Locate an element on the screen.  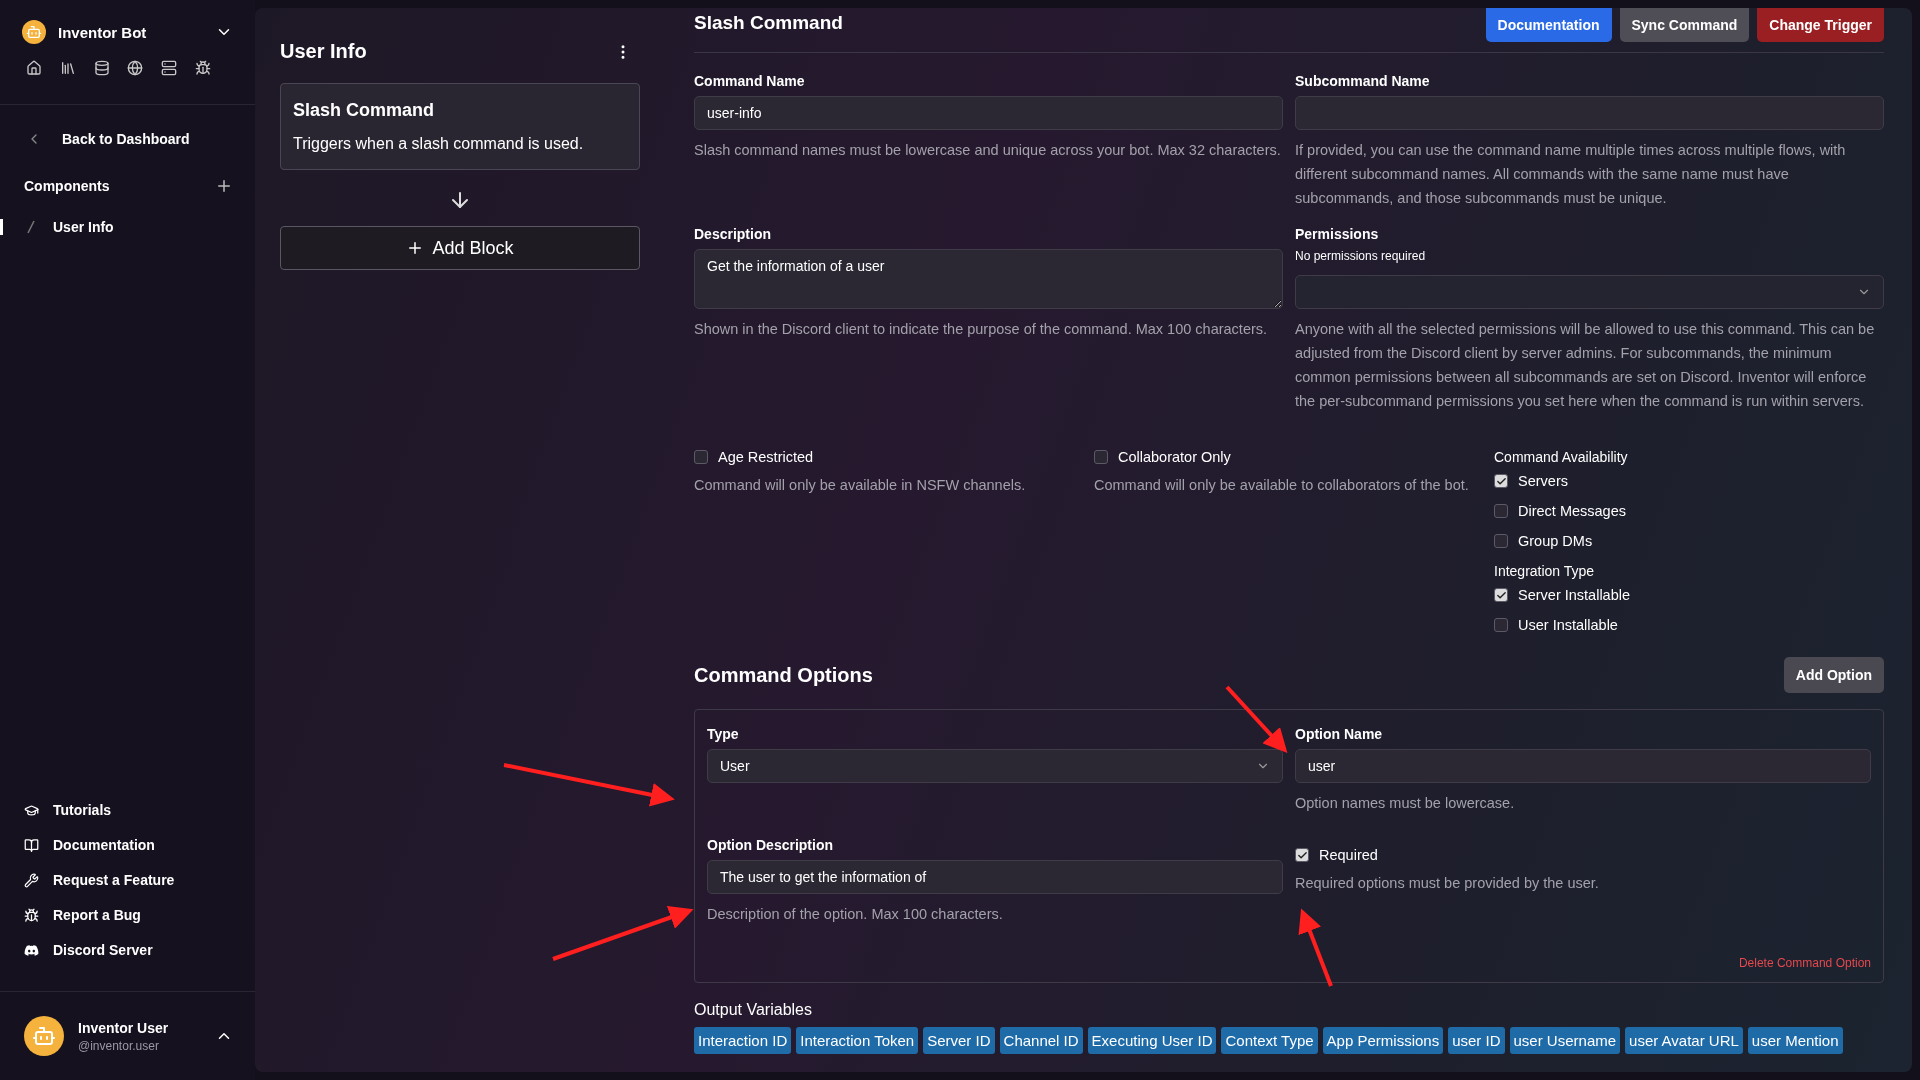
help-text: Description of the option. Max 100 characters. is located at coordinates (855, 914).